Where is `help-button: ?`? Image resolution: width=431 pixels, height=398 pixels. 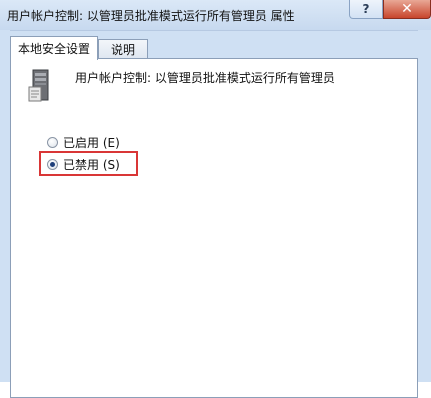 help-button: ? is located at coordinates (366, 9).